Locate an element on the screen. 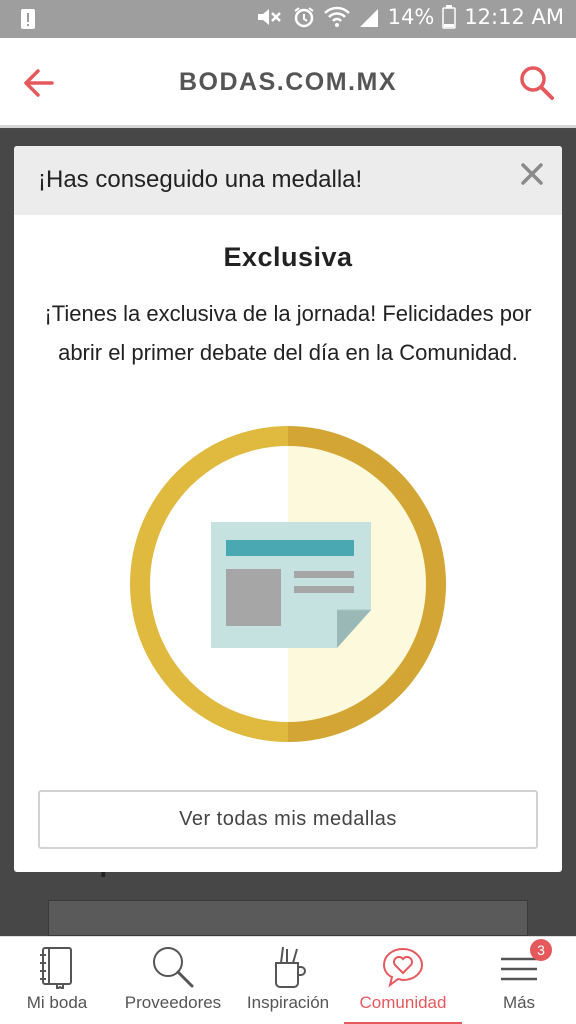  clock: 12:12 AM is located at coordinates (514, 17).